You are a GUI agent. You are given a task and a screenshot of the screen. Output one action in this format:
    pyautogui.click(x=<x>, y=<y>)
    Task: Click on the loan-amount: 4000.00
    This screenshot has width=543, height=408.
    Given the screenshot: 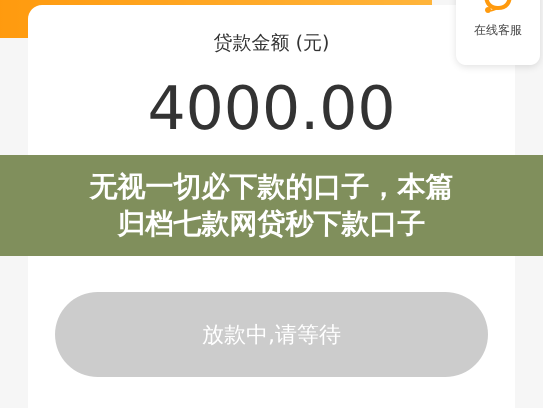 What is the action you would take?
    pyautogui.click(x=271, y=109)
    